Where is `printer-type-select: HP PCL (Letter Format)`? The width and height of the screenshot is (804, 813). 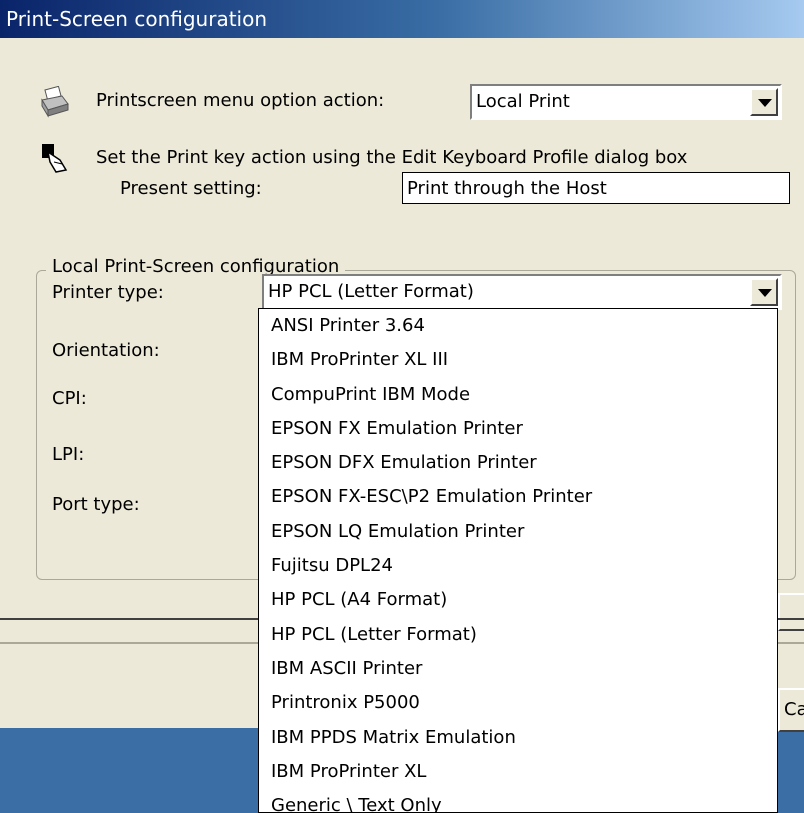 printer-type-select: HP PCL (Letter Format) is located at coordinates (522, 292).